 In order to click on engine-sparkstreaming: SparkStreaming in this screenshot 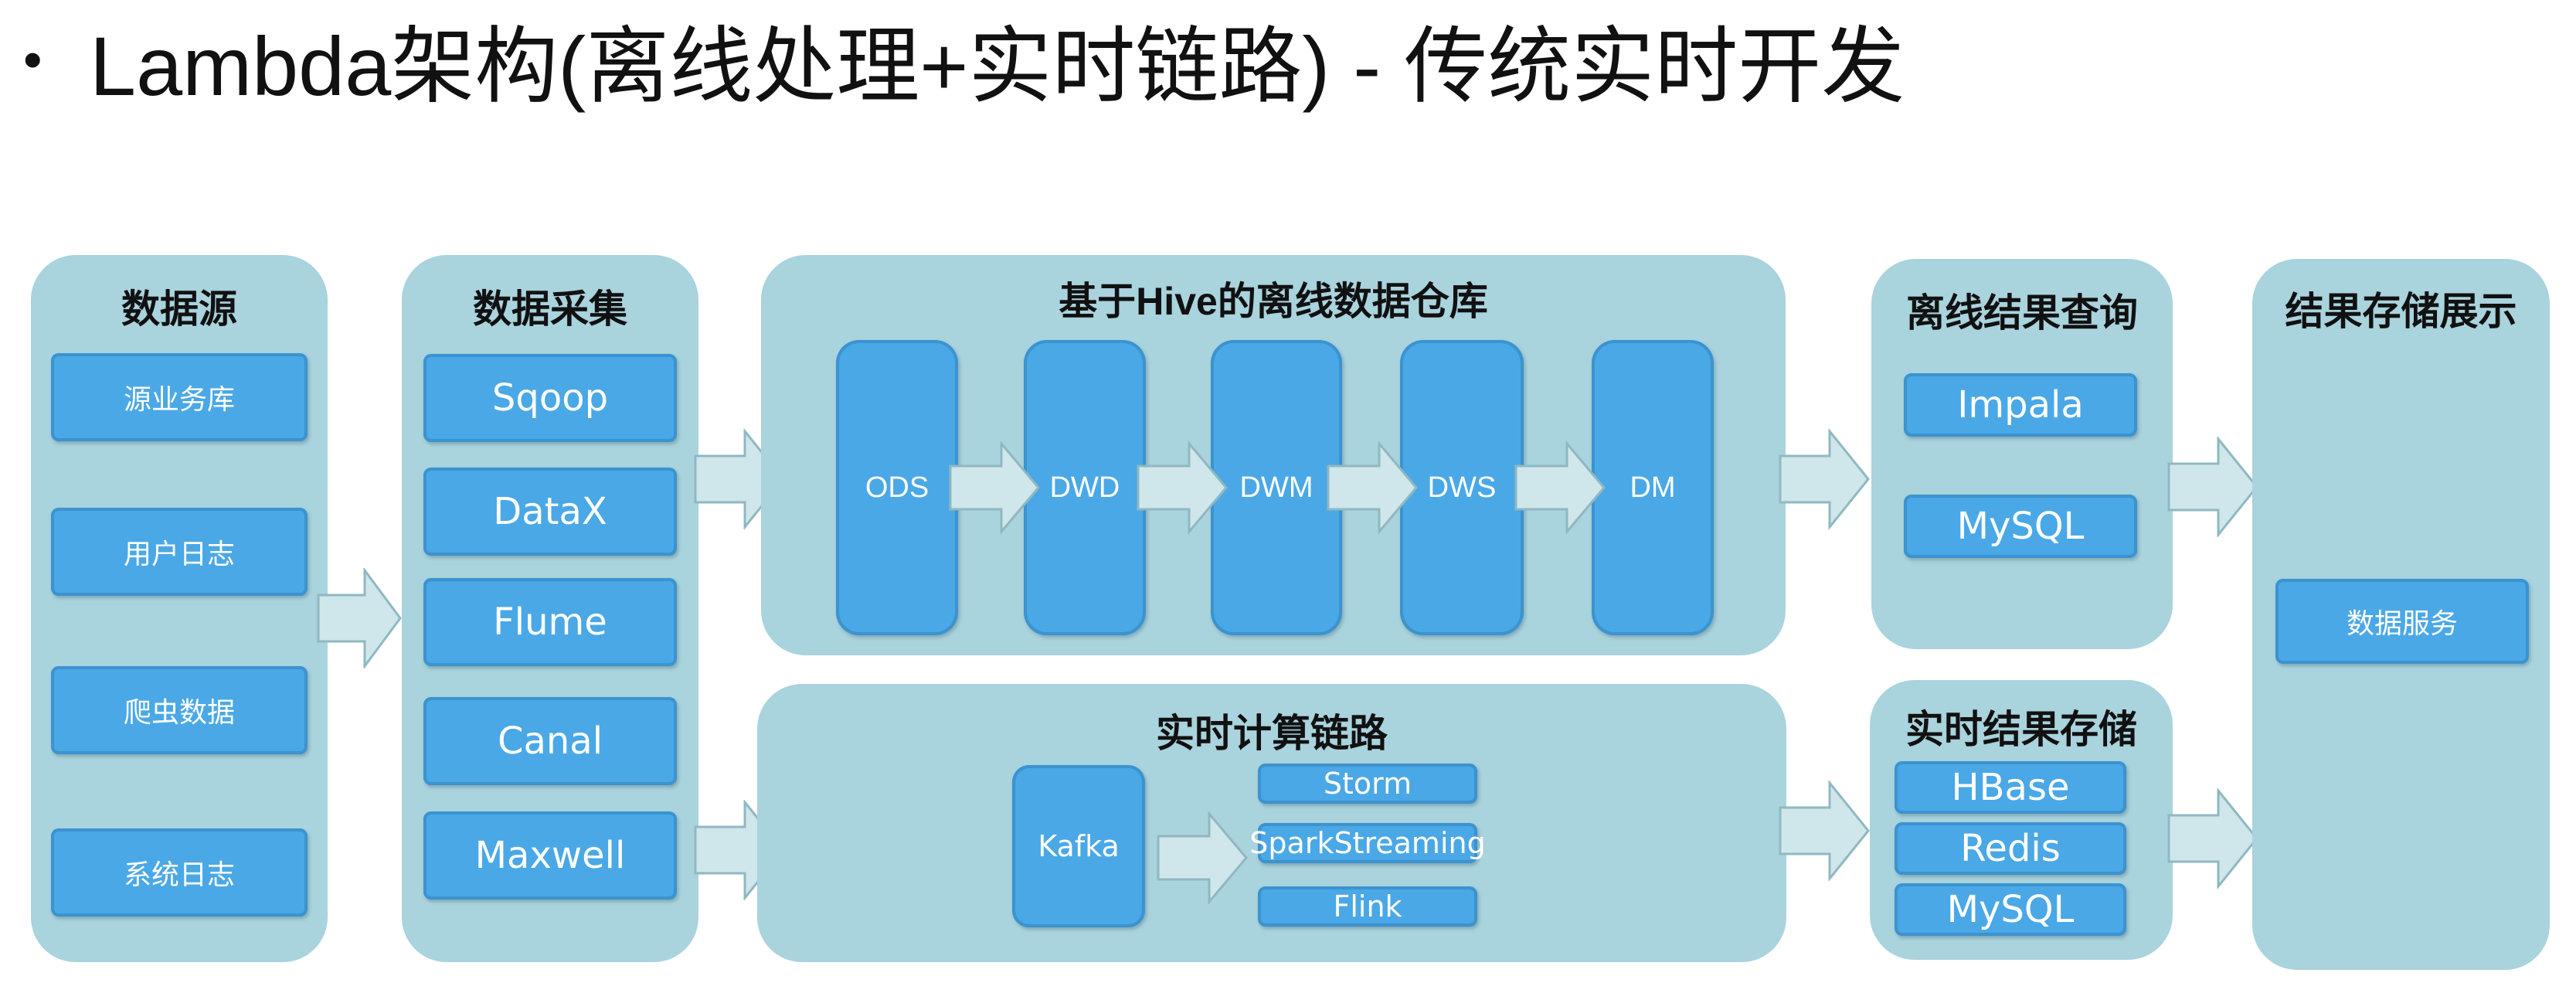, I will do `click(1367, 843)`.